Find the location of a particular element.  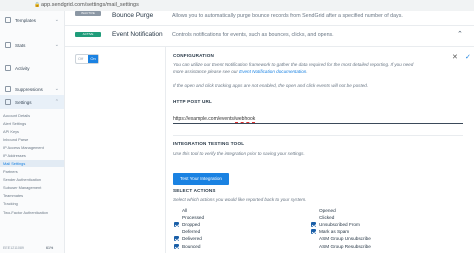

toggle-on-label: On is located at coordinates (93, 59).